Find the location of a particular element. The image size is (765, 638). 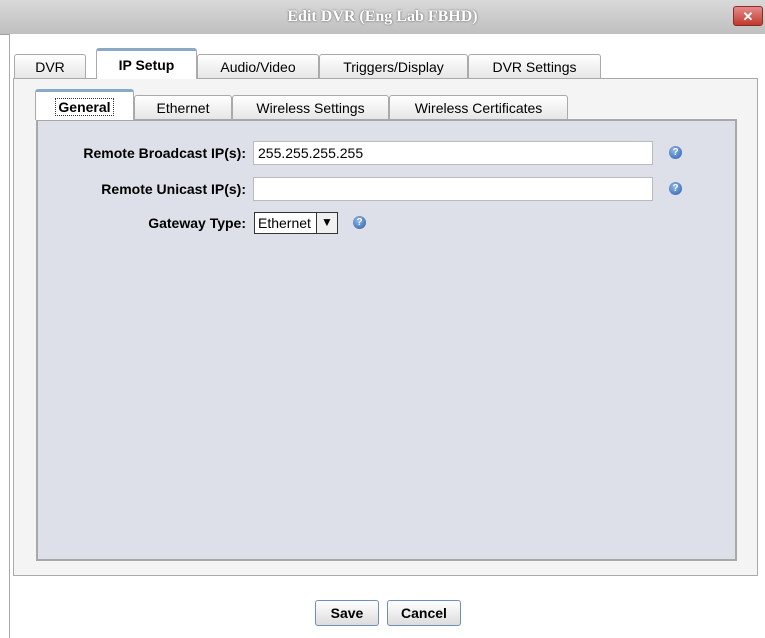

dialog-title: Edit DVR (Eng Lab FBHD) is located at coordinates (382, 16).